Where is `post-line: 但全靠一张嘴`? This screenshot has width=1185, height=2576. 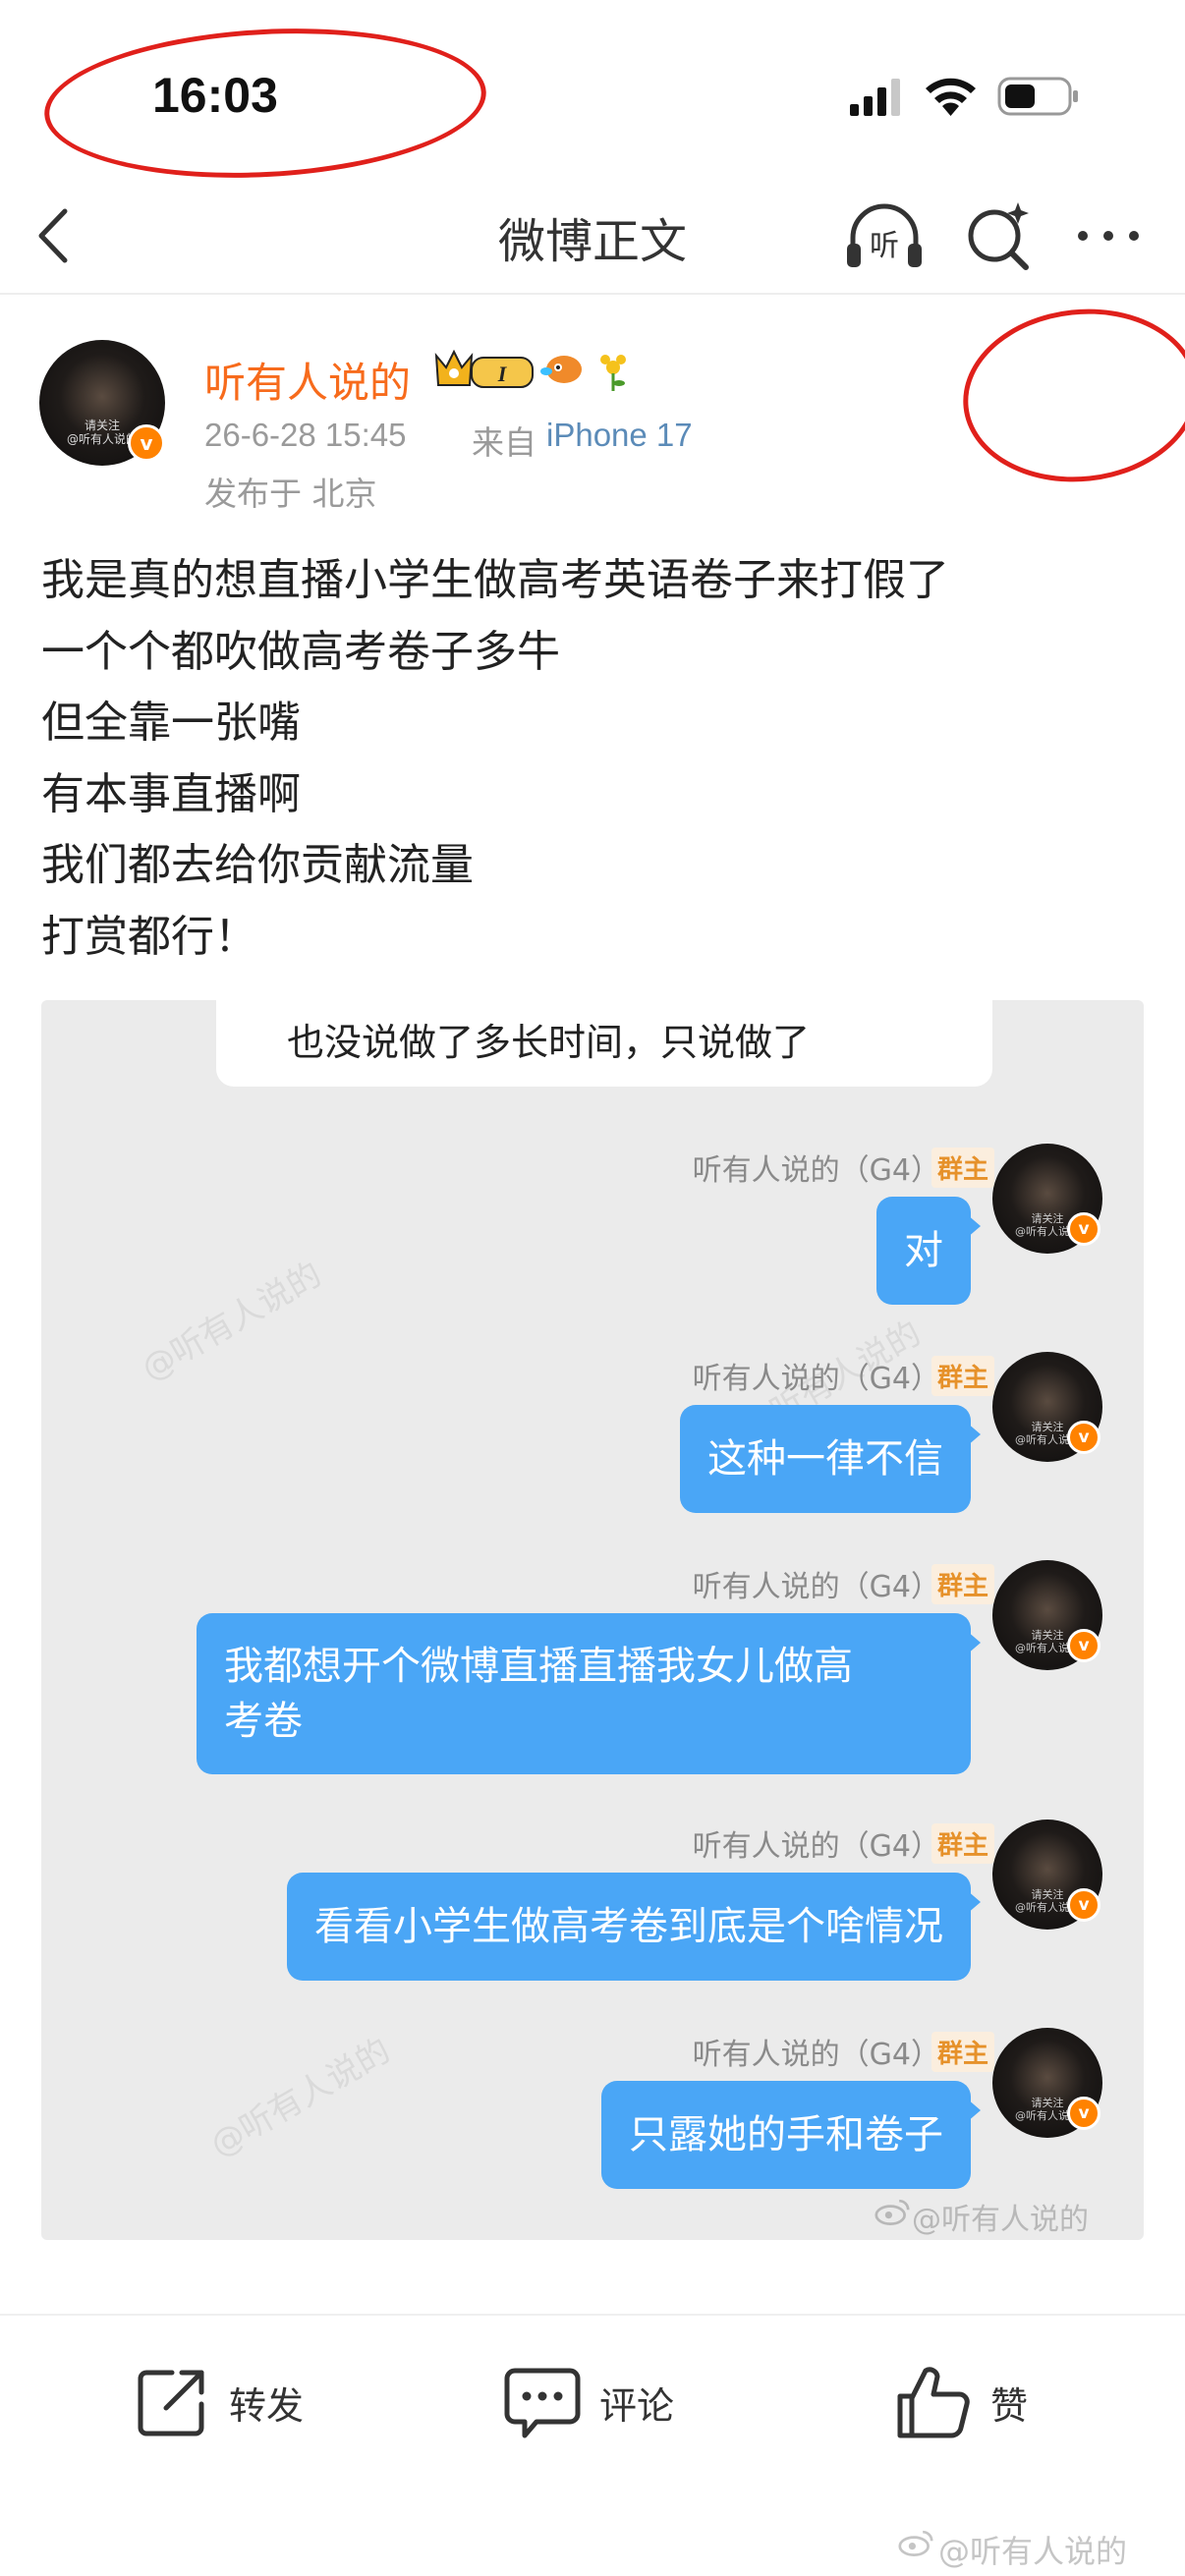
post-line: 但全靠一张嘴 is located at coordinates (171, 723).